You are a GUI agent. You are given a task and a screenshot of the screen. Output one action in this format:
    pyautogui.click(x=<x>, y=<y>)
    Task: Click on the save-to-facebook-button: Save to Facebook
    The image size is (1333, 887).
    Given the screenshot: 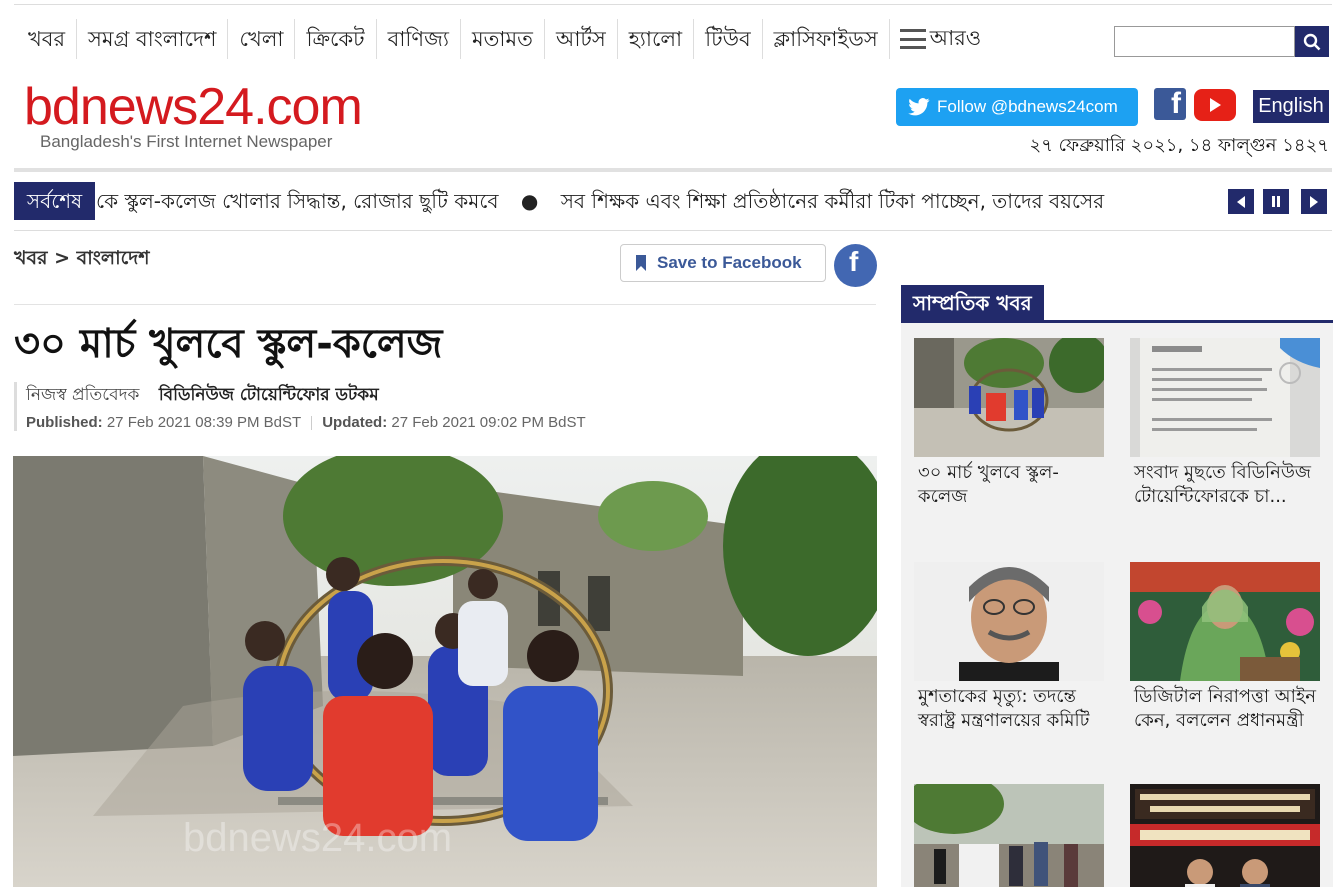 What is the action you would take?
    pyautogui.click(x=723, y=263)
    